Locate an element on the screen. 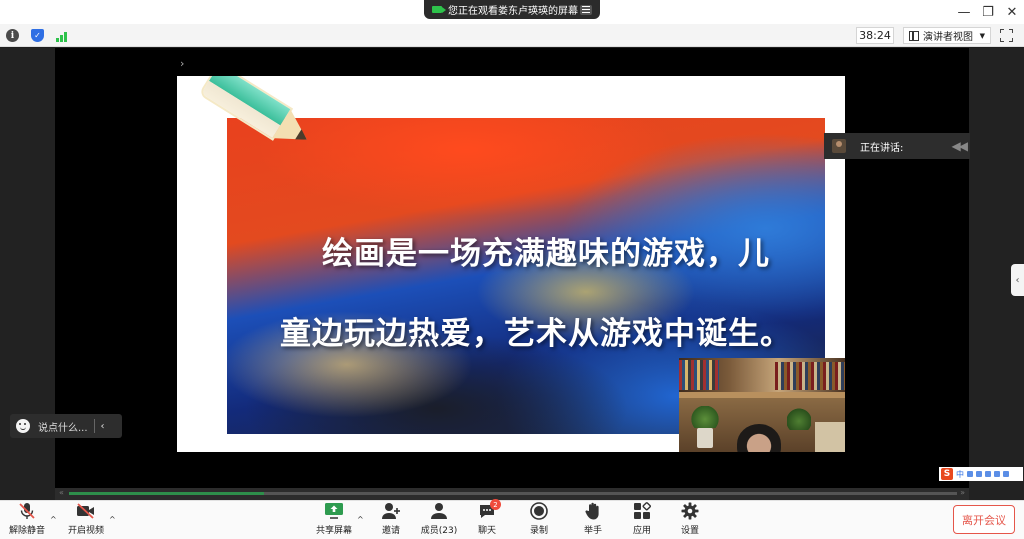 Image resolution: width=1024 pixels, height=539 pixels. presenter-webcam is located at coordinates (762, 405).